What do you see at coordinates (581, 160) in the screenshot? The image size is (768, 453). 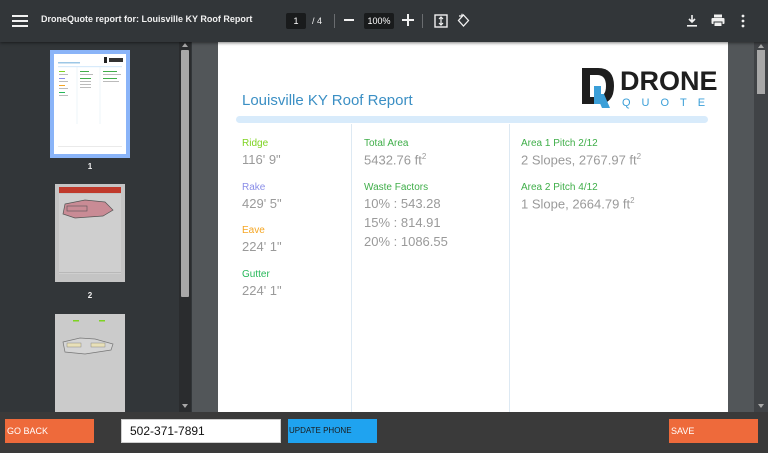 I see `area-1-pitch-value: 2 Slopes, 2767.97 ft2` at bounding box center [581, 160].